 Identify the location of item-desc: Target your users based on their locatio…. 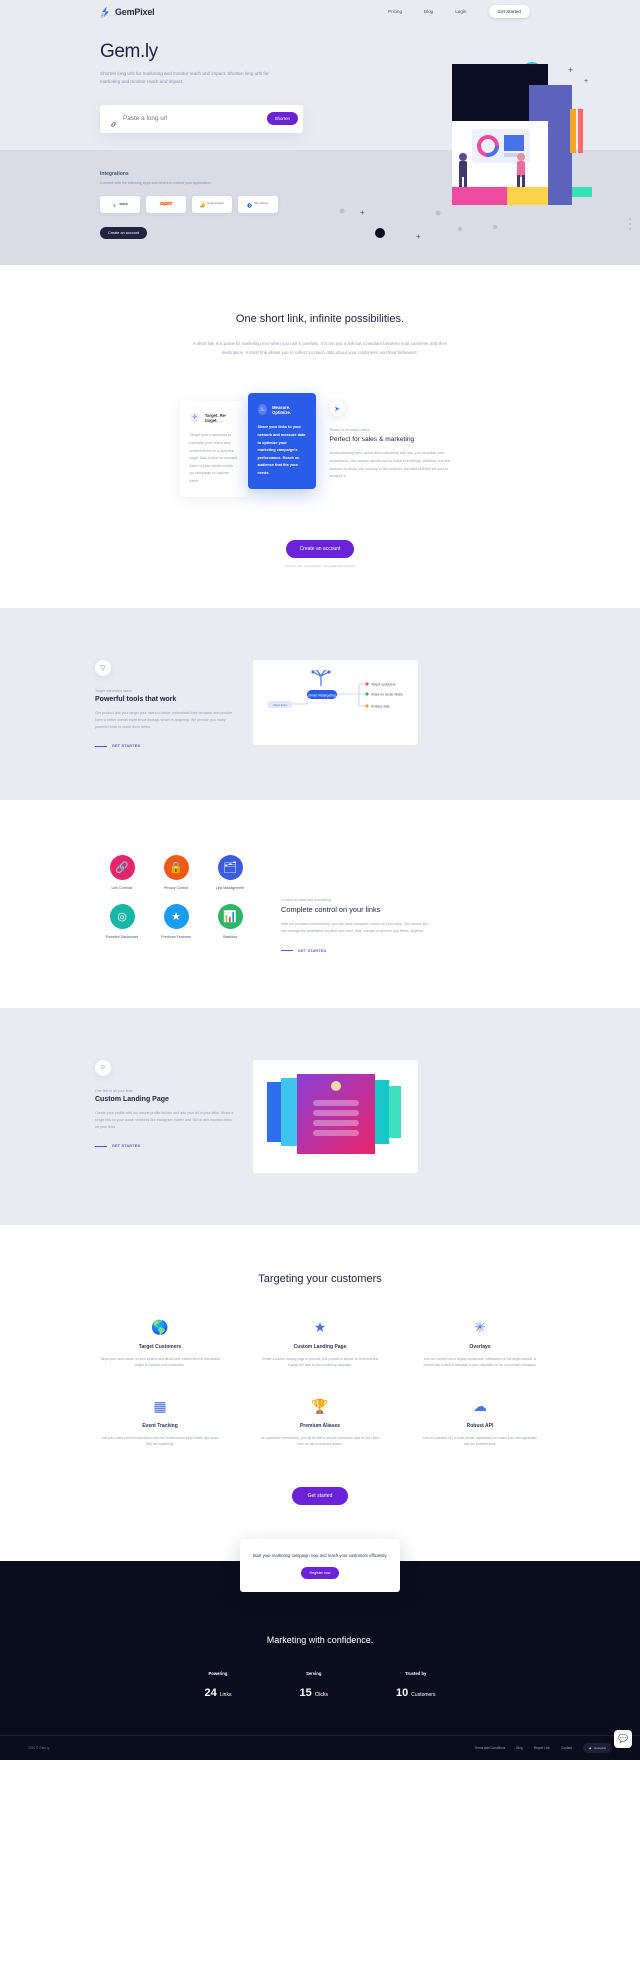
(160, 1361).